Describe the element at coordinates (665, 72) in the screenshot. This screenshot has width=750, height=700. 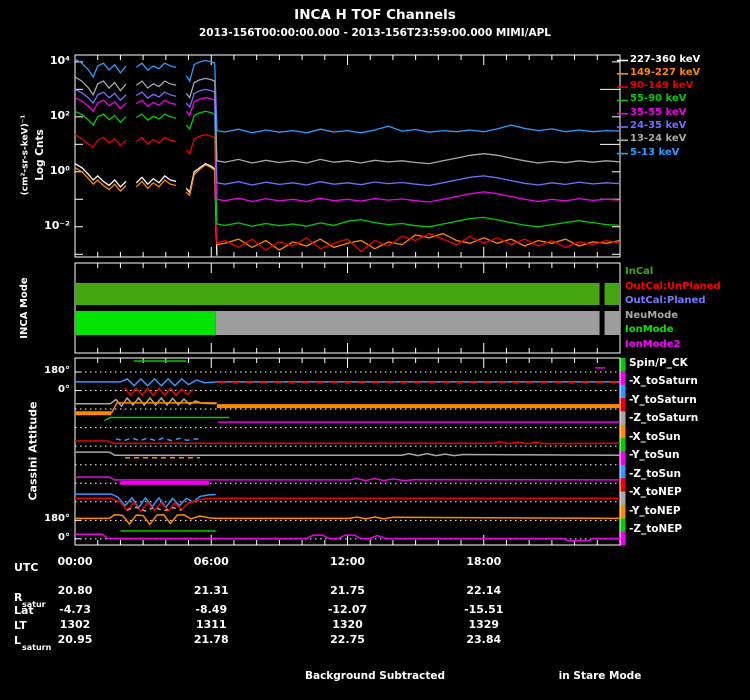
I see `top-legend-149-227-keV: 149-227 keV` at that location.